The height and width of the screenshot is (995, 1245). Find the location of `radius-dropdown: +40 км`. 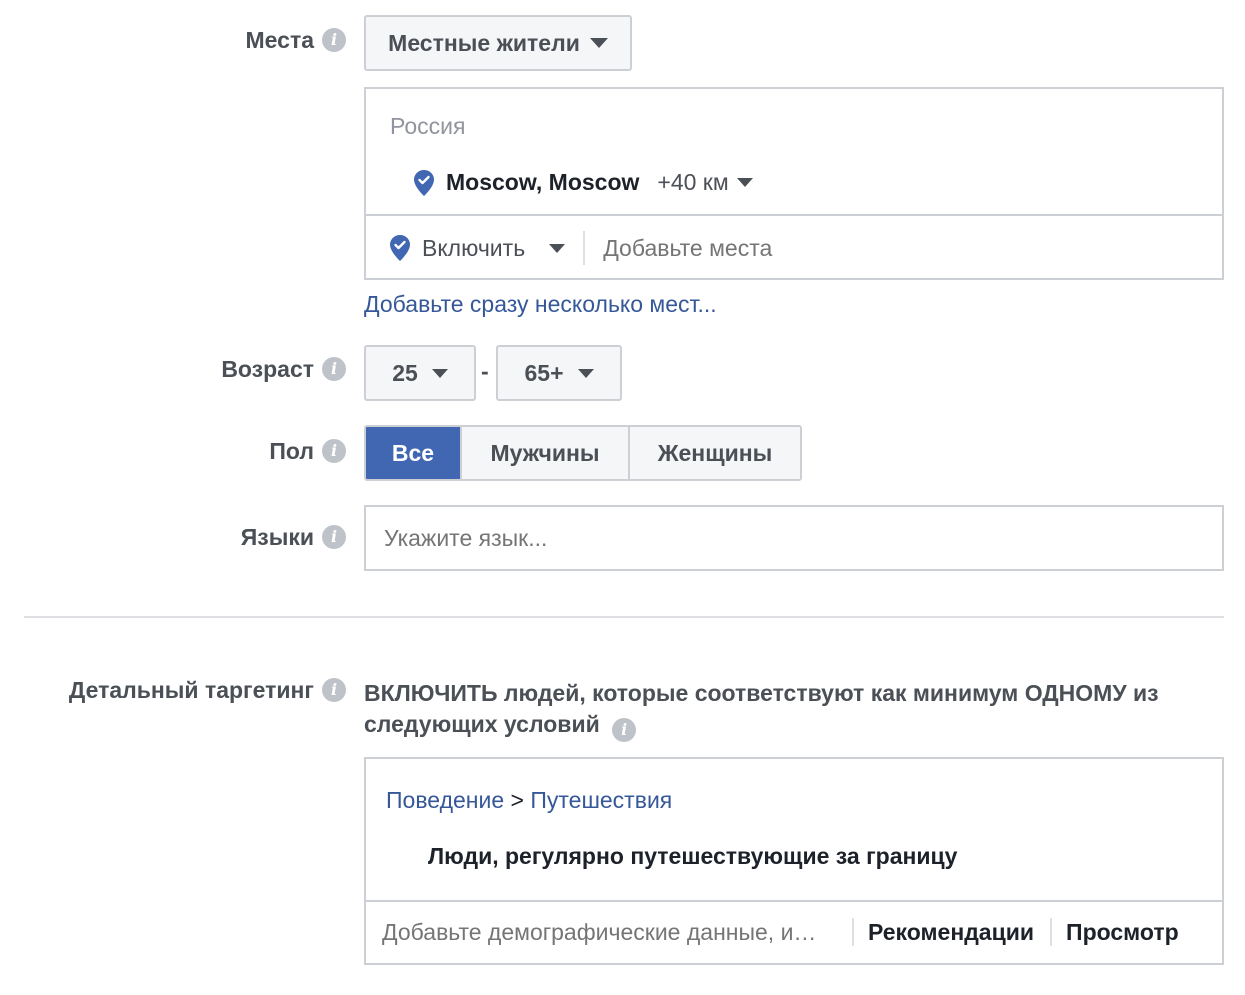

radius-dropdown: +40 км is located at coordinates (705, 182).